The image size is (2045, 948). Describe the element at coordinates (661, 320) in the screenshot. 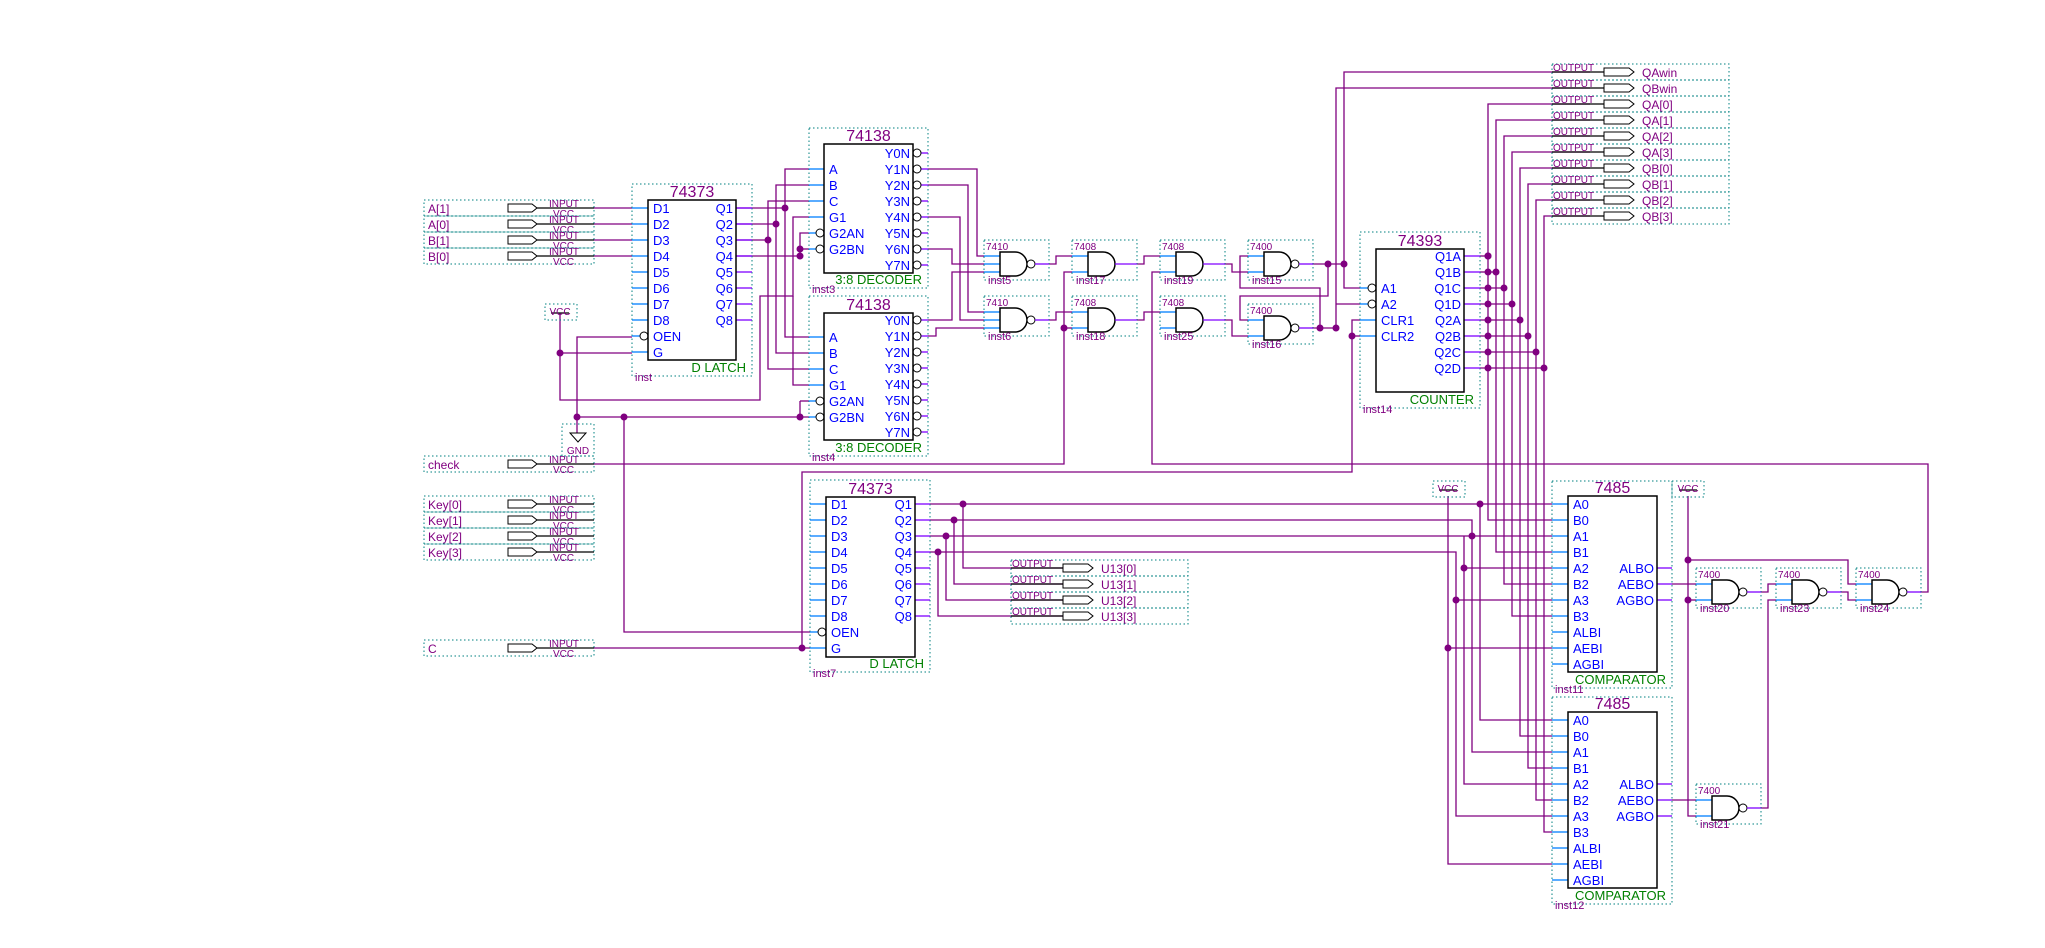

I see `pin-label: D8` at that location.